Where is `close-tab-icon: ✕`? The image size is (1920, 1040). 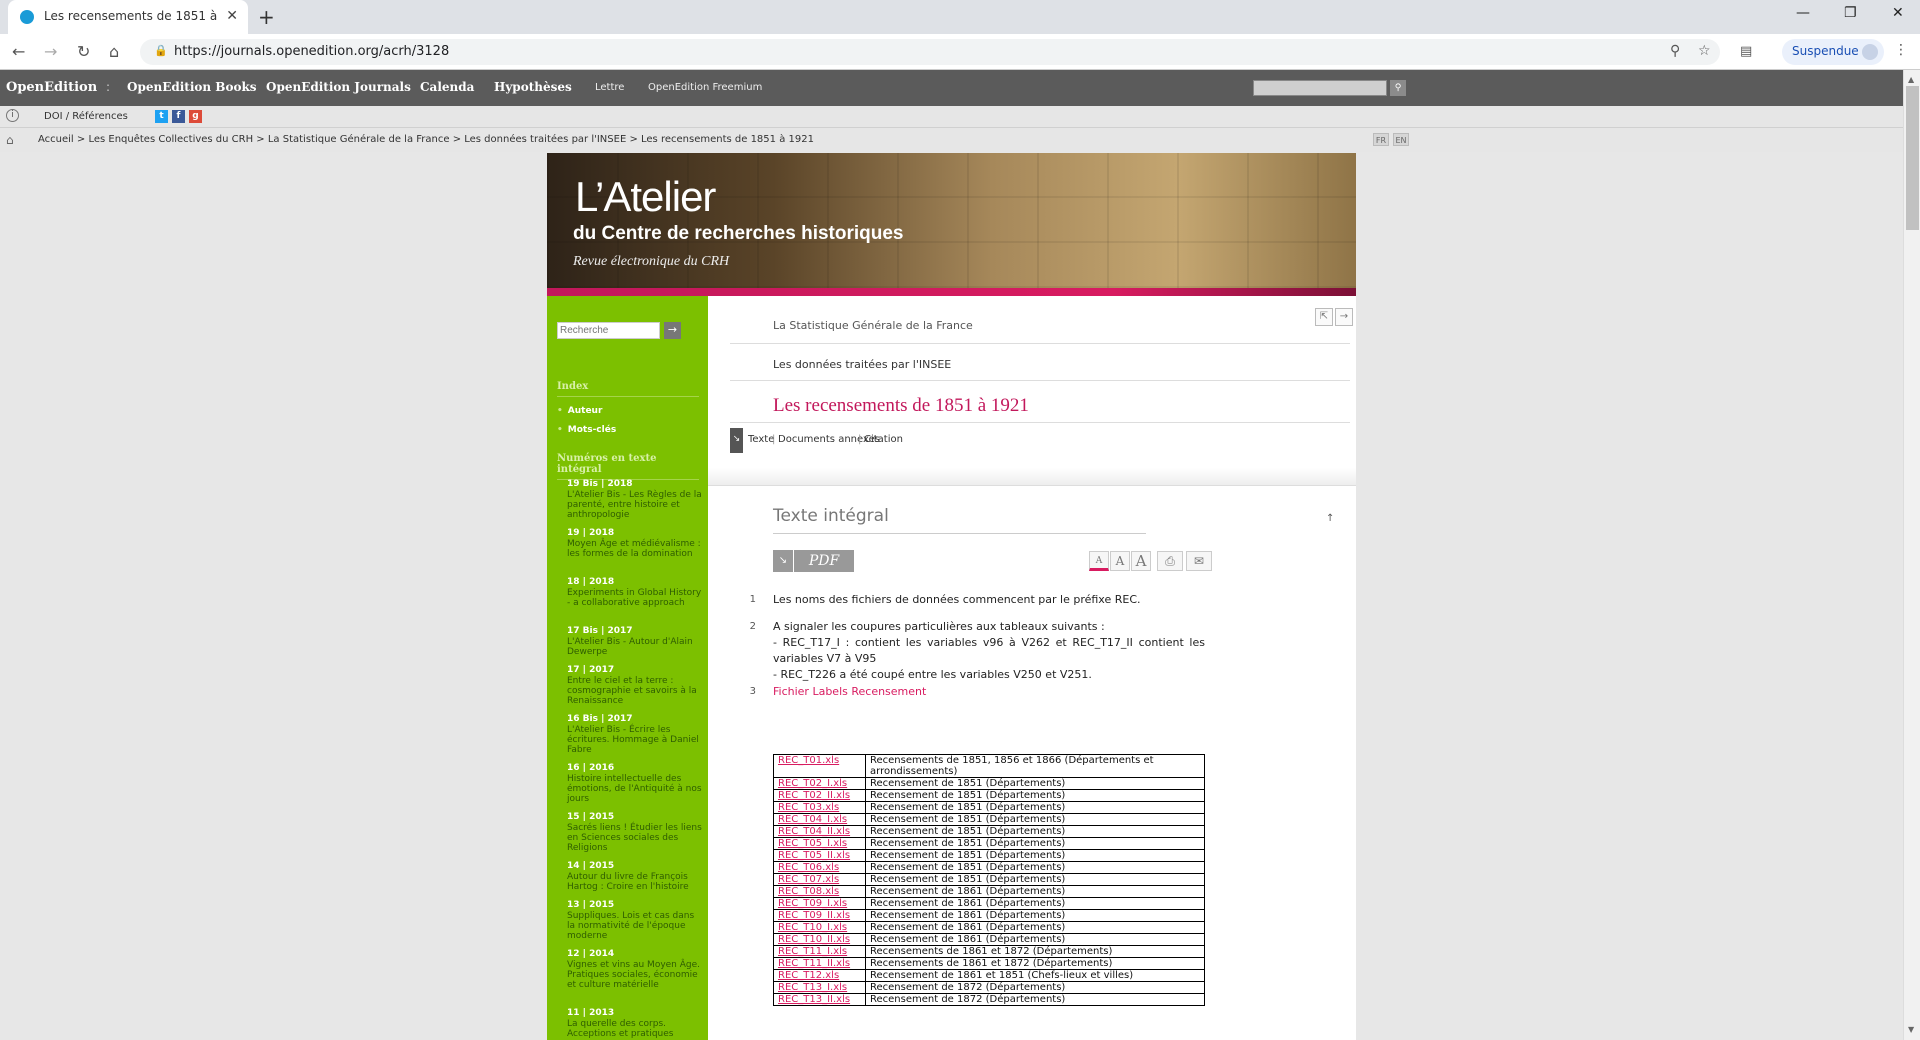 close-tab-icon: ✕ is located at coordinates (232, 16).